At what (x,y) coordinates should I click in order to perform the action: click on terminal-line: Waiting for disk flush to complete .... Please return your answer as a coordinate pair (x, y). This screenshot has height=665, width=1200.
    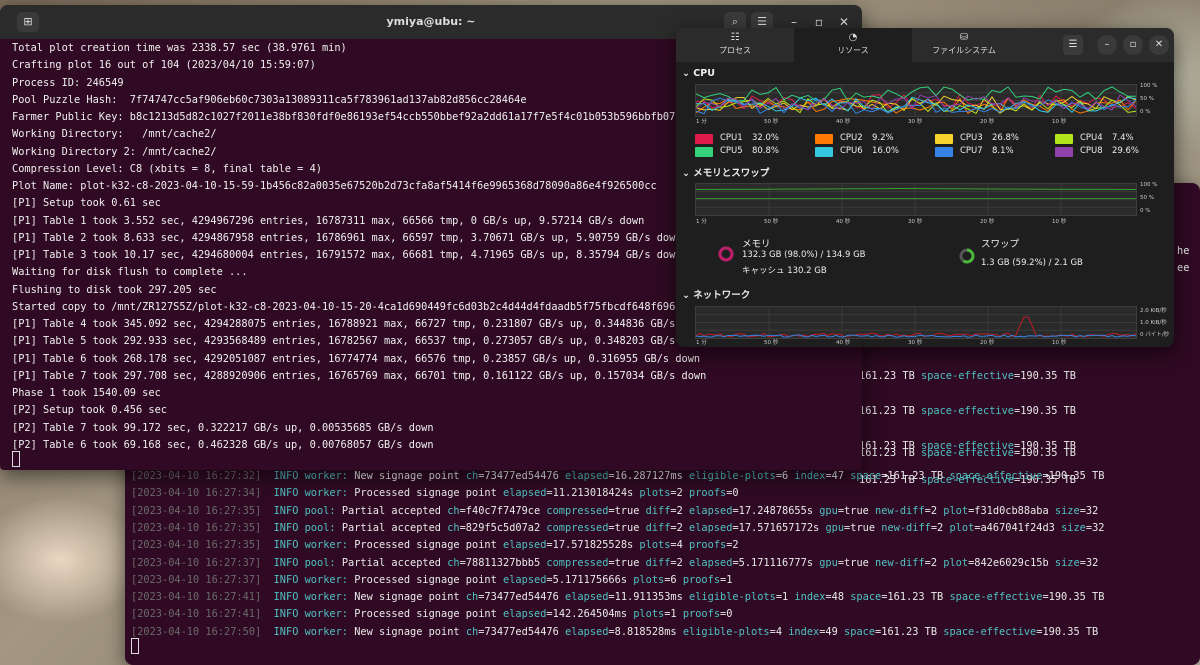
    Looking at the image, I should click on (130, 272).